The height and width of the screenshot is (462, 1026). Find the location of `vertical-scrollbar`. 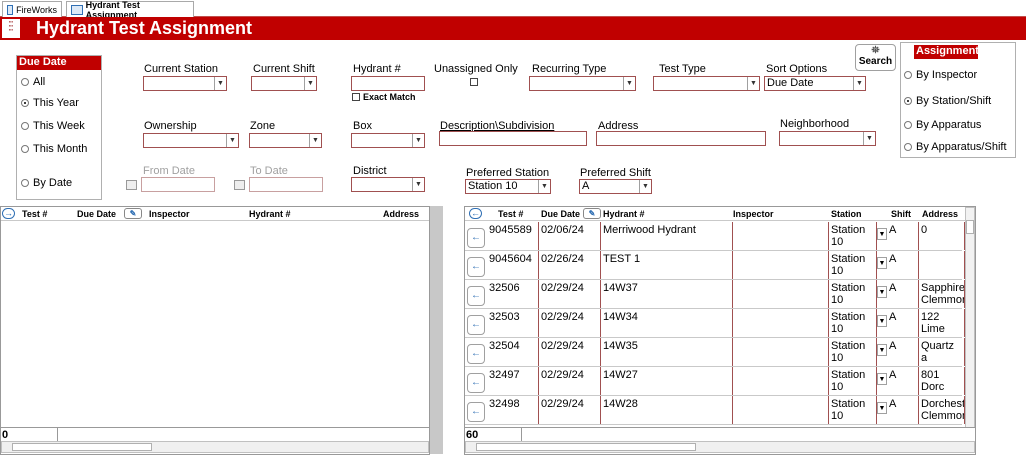

vertical-scrollbar is located at coordinates (970, 317).